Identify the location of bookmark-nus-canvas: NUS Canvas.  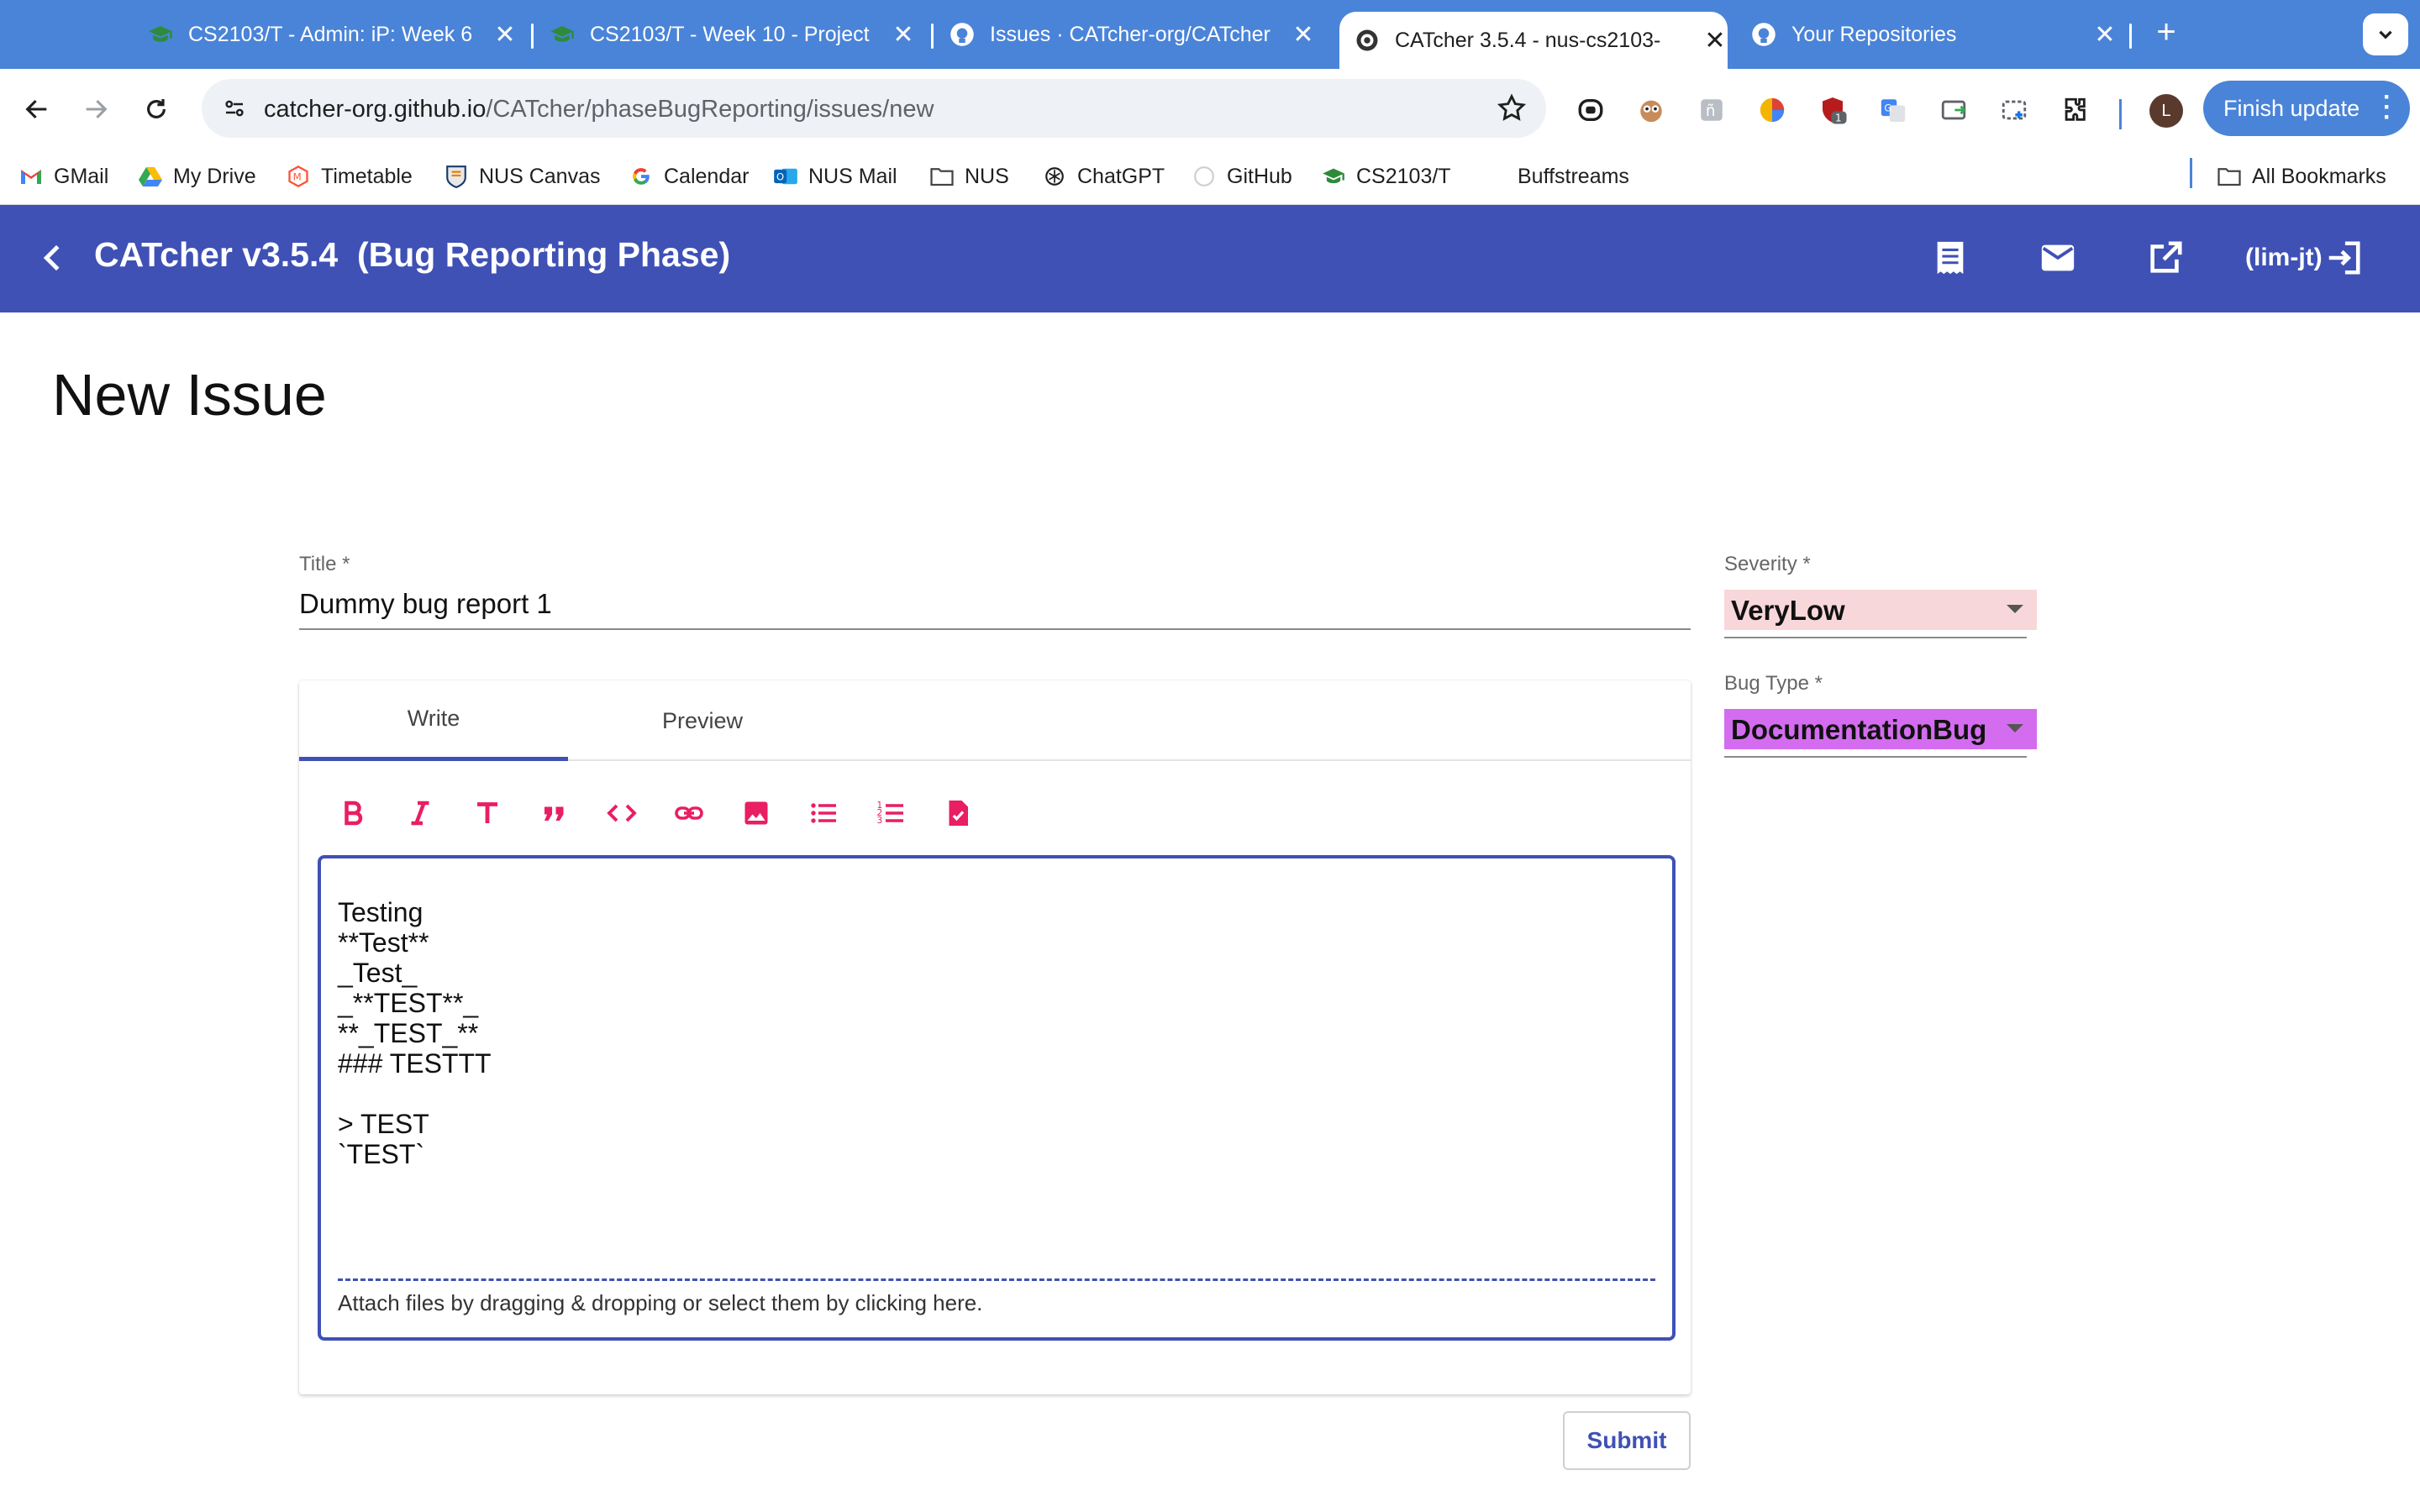
(522, 176).